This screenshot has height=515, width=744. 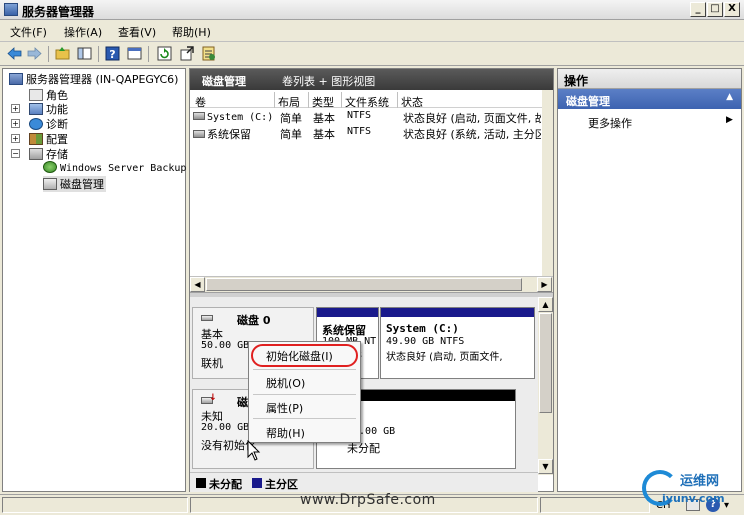 I want to click on tree-configuration-label: 配置, so click(x=57, y=139).